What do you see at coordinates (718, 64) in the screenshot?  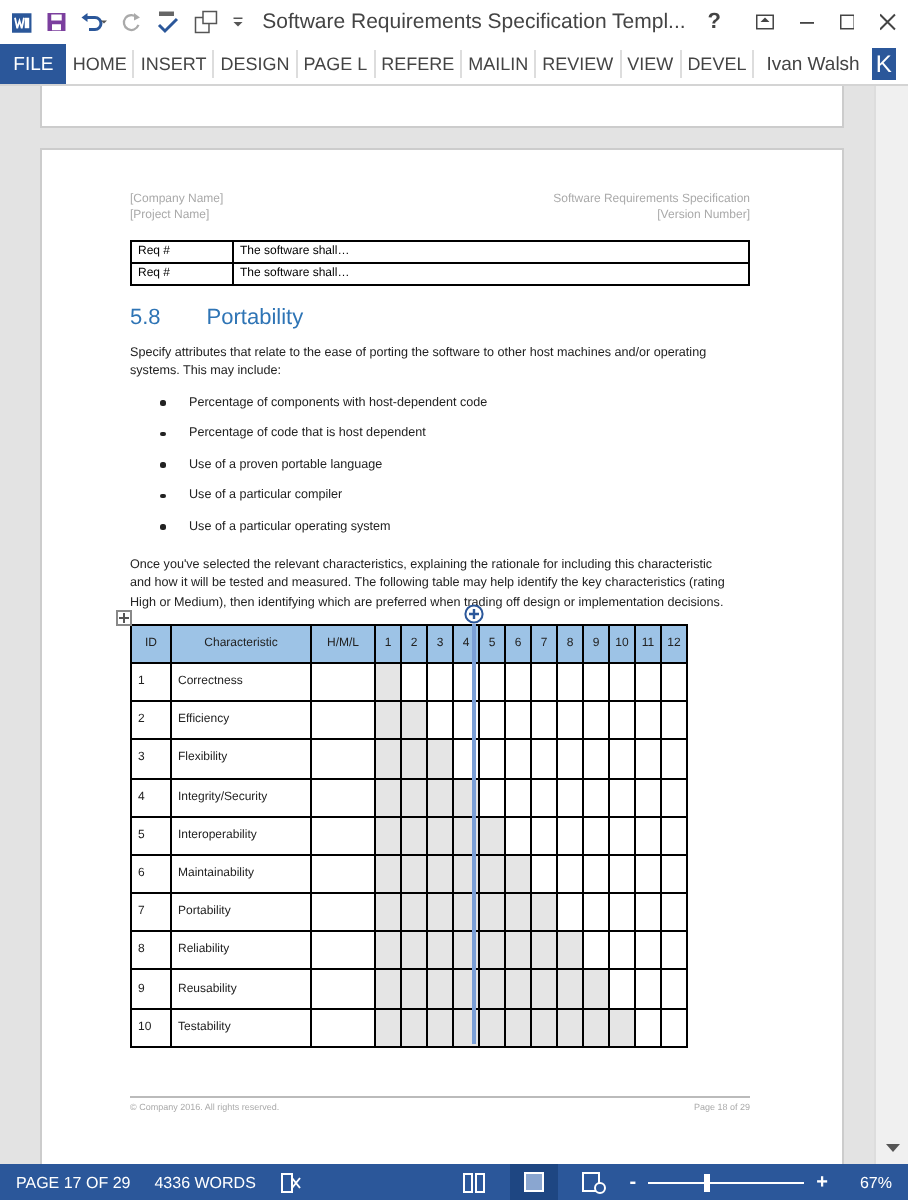 I see `ribbon-tab: DEVEL` at bounding box center [718, 64].